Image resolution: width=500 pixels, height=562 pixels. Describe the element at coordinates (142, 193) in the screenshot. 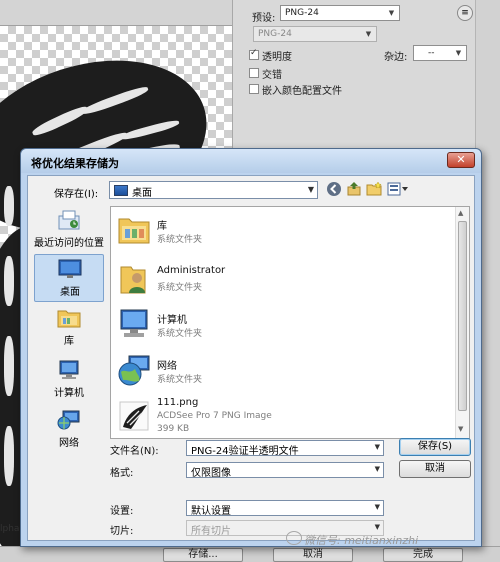

I see `save-in-value: 桌面` at that location.